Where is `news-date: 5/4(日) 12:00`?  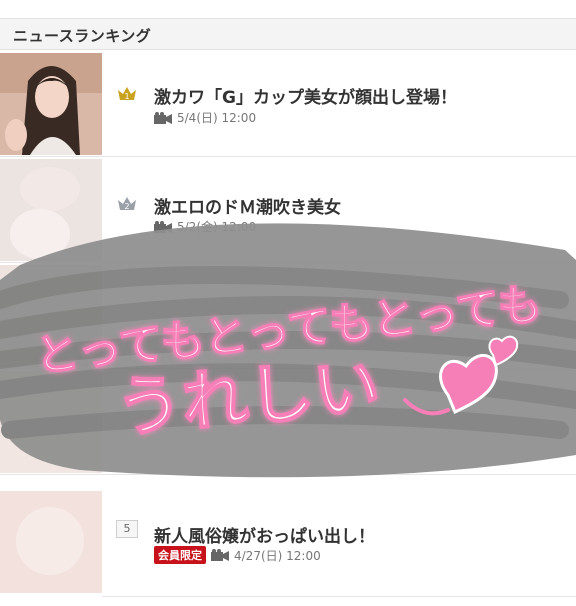
news-date: 5/4(日) 12:00 is located at coordinates (217, 118).